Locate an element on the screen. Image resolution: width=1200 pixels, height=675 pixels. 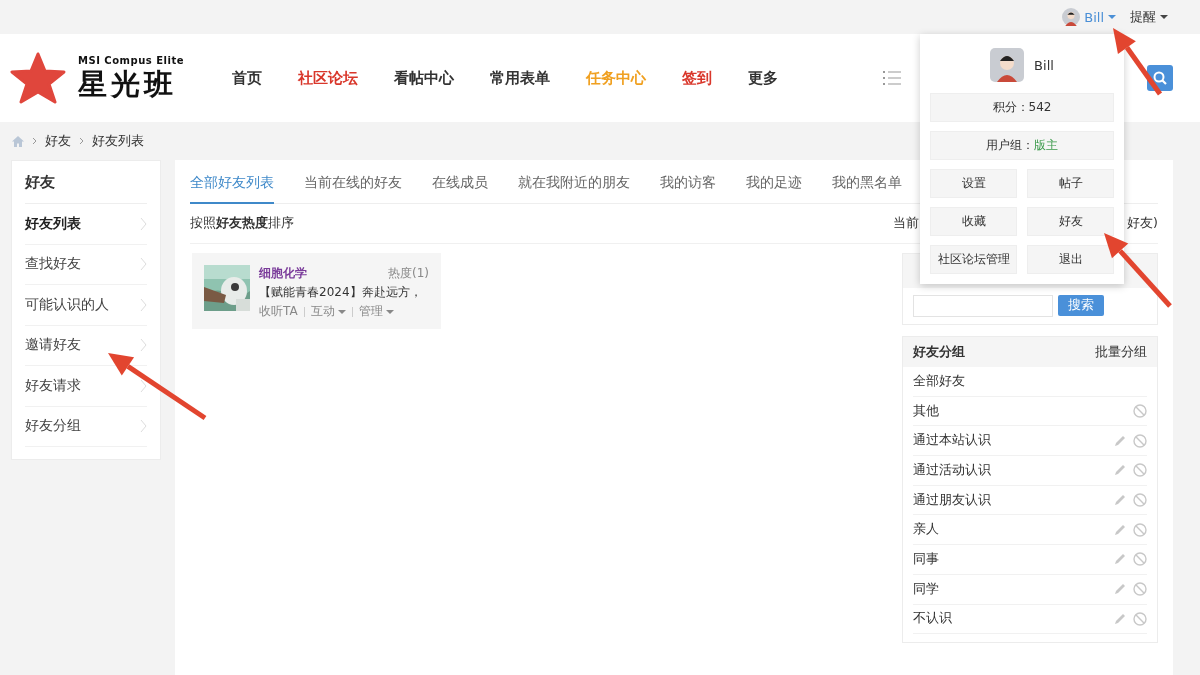
annotation-arrow is located at coordinates (1138, 62).